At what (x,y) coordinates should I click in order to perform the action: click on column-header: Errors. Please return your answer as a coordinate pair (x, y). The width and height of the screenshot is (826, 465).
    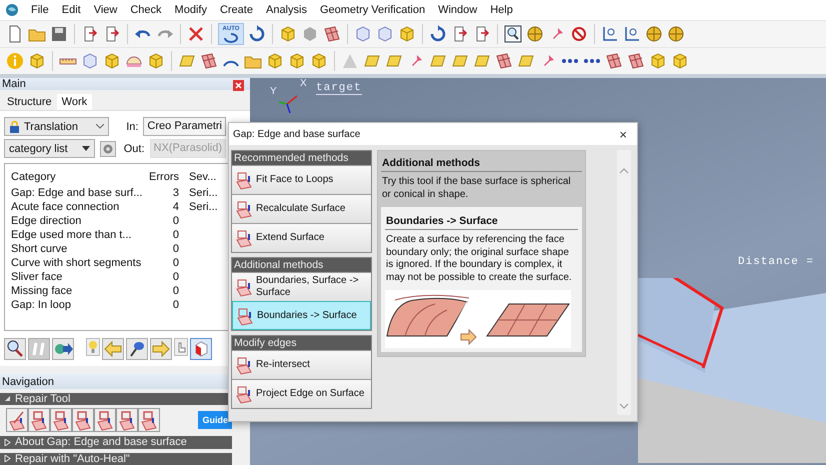
    Looking at the image, I should click on (165, 177).